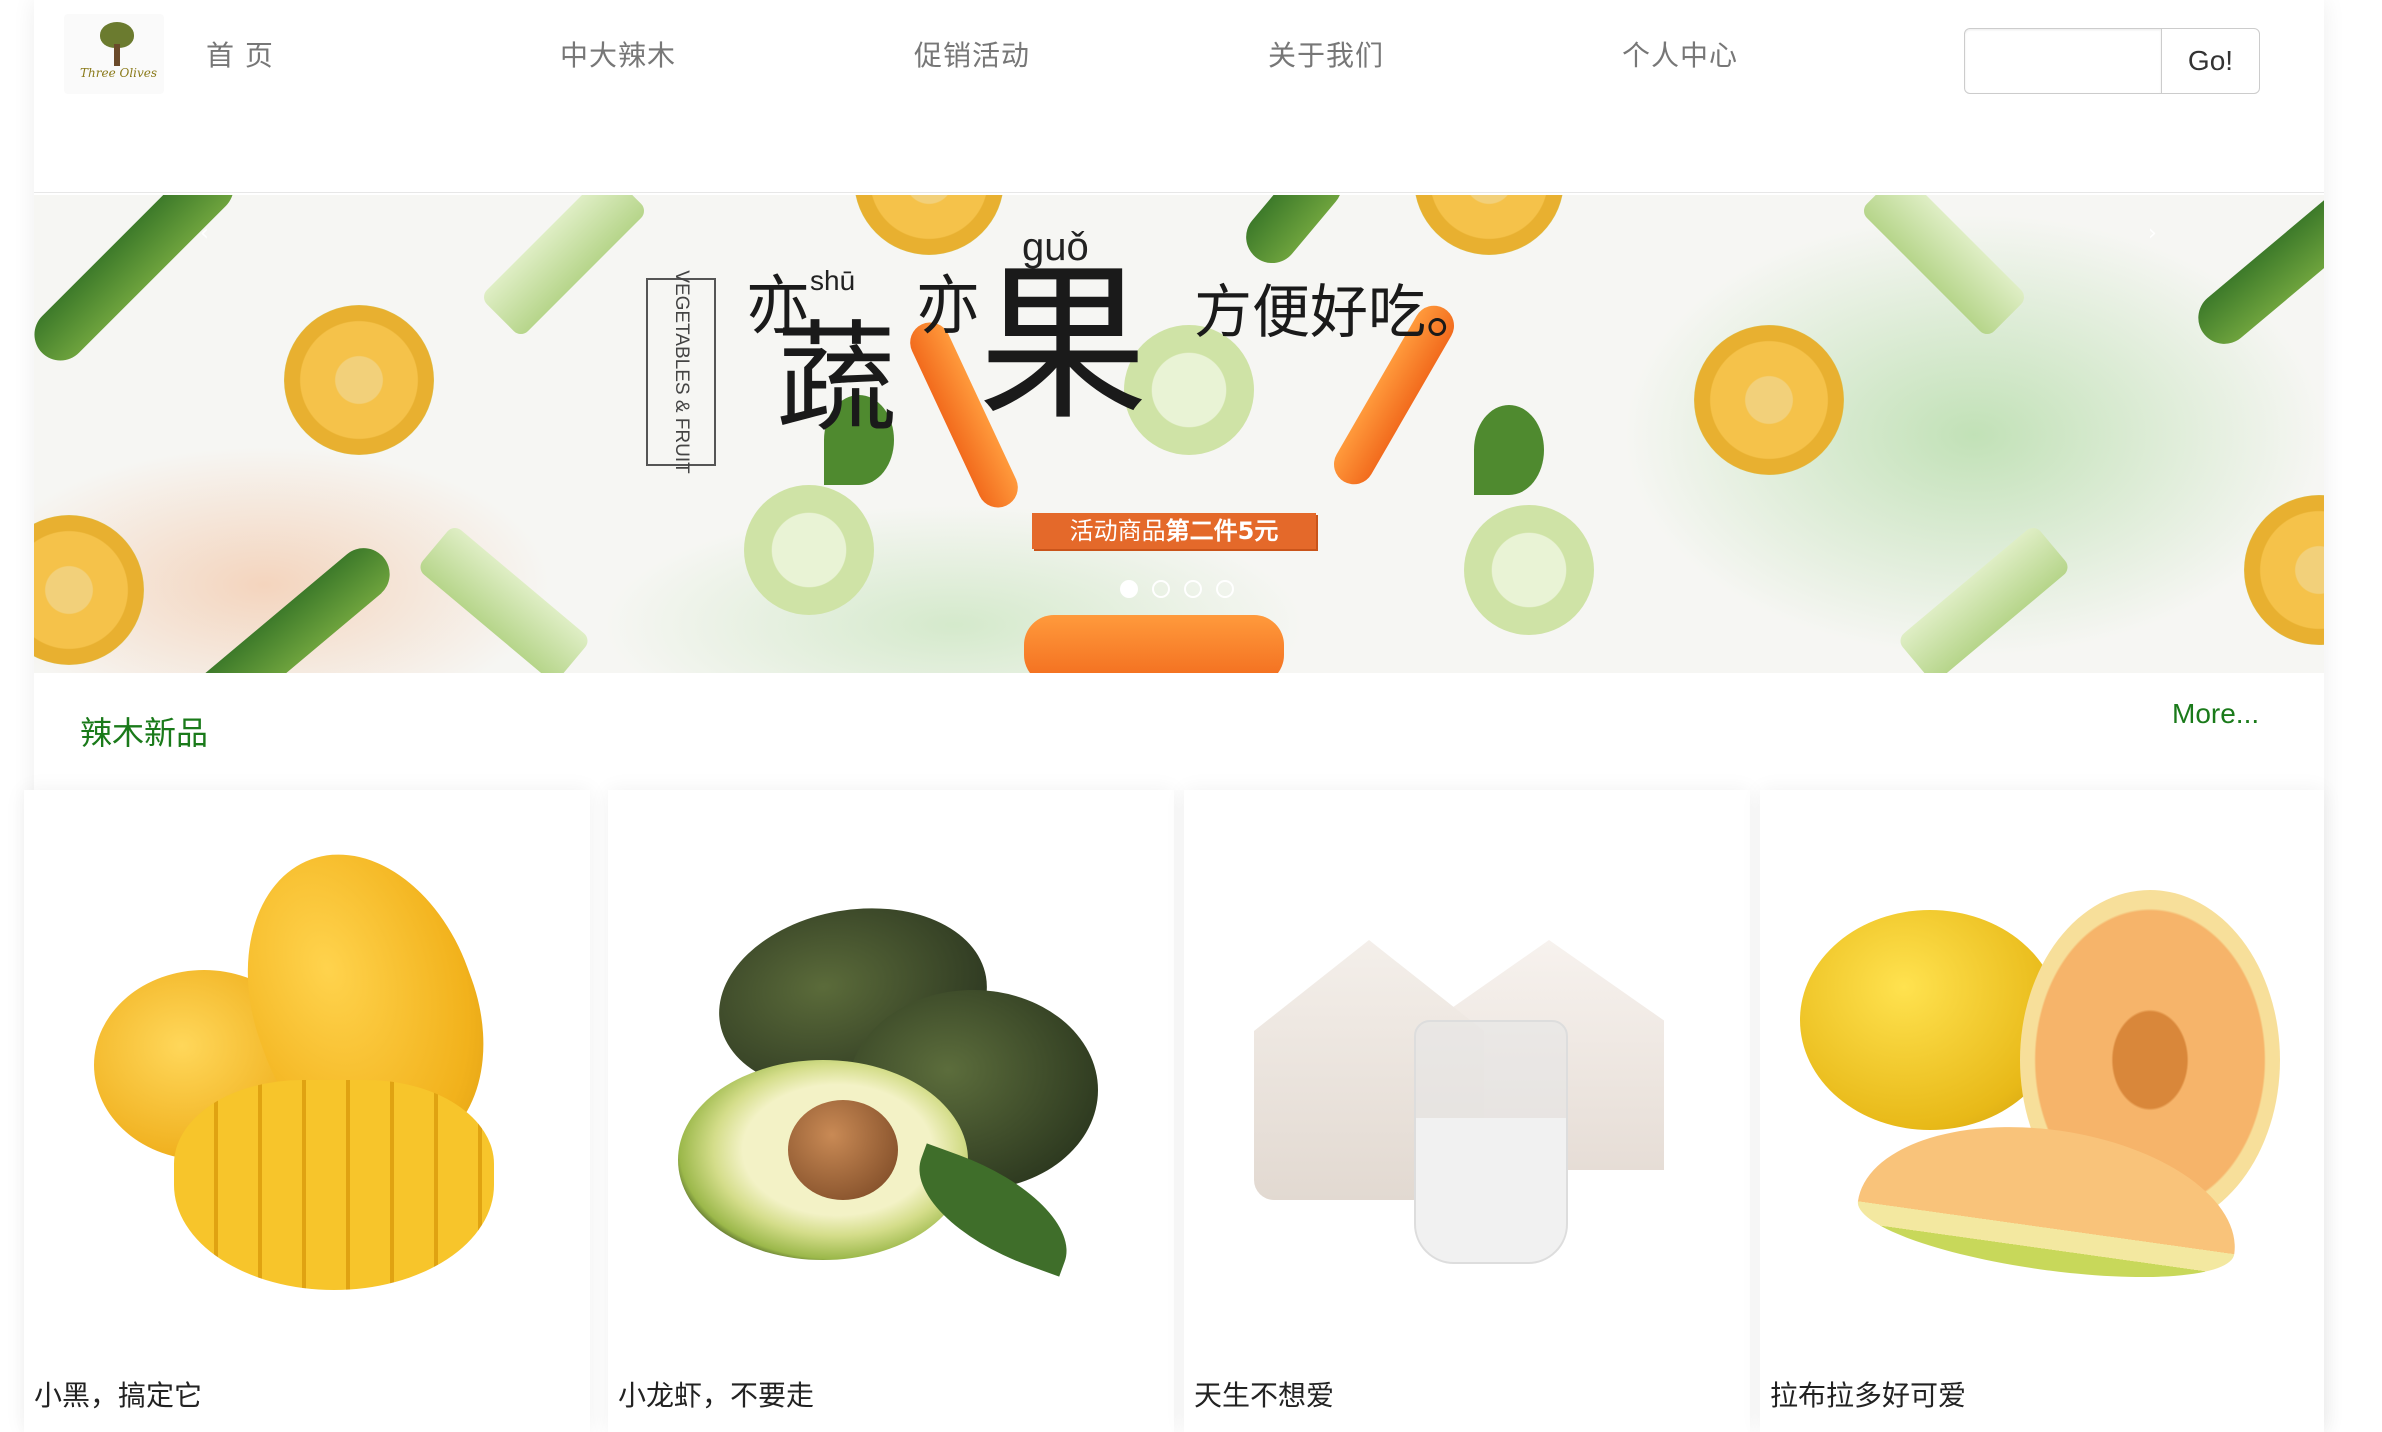  What do you see at coordinates (2042, 1070) in the screenshot?
I see `melon-image` at bounding box center [2042, 1070].